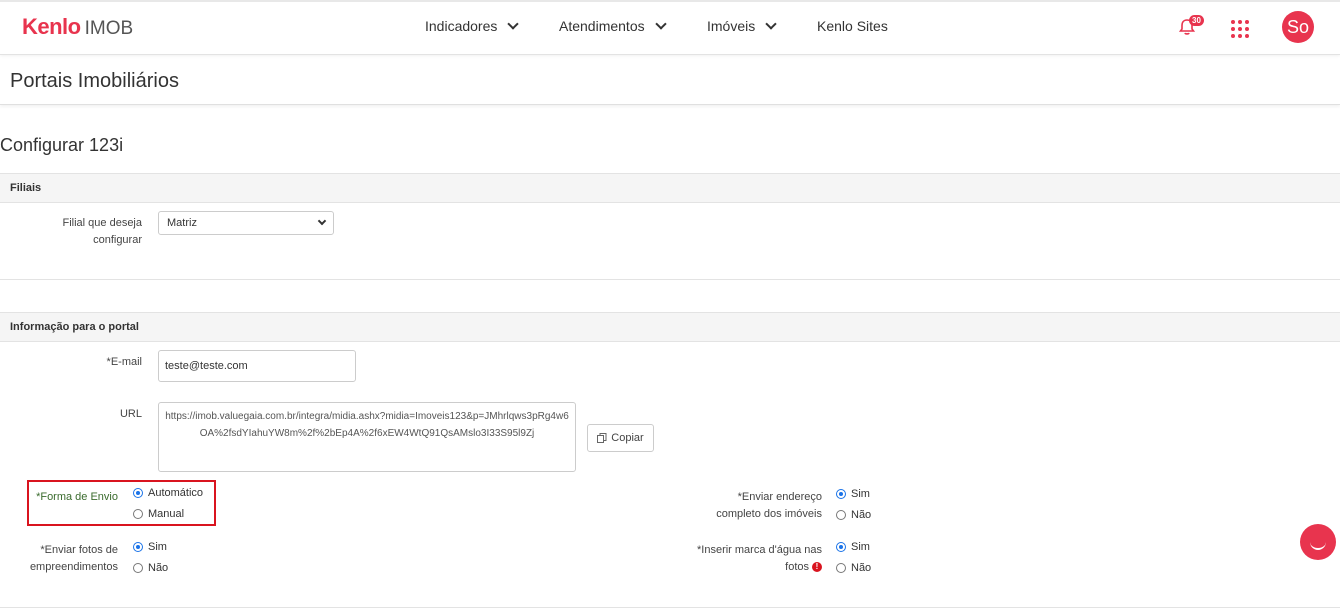 This screenshot has height=613, width=1340. I want to click on radio-label: Manual, so click(166, 514).